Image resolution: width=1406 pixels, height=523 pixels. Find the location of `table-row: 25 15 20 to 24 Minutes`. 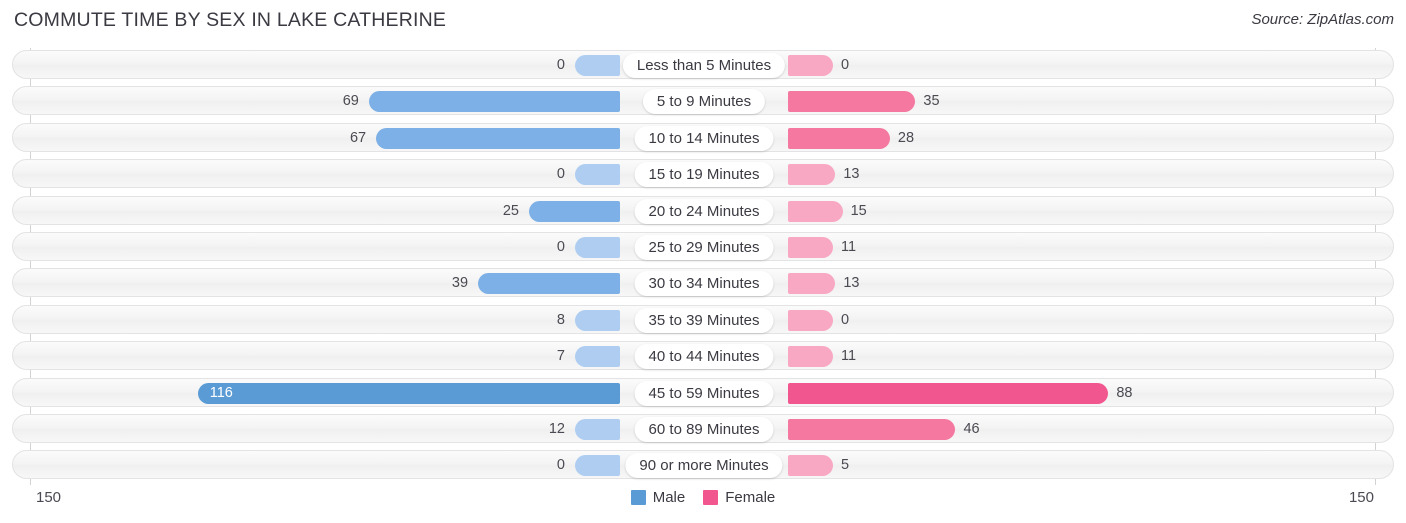

table-row: 25 15 20 to 24 Minutes is located at coordinates (703, 210).